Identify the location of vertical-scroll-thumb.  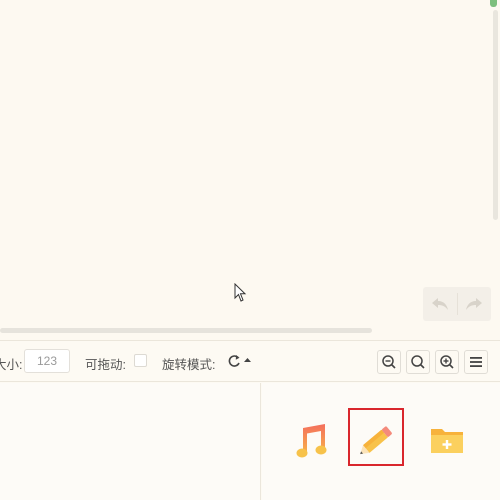
(495, 115).